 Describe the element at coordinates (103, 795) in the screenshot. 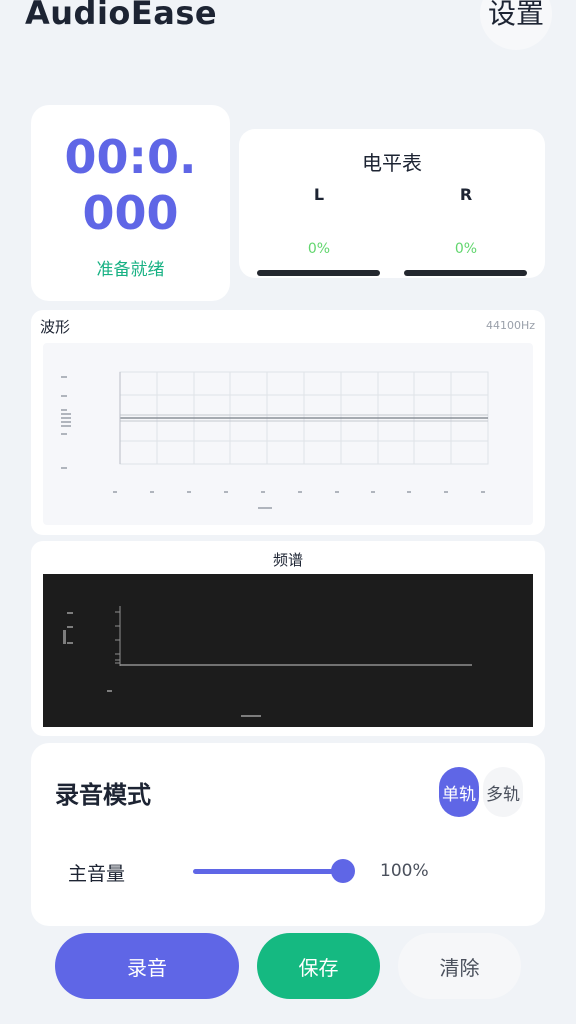

I see `recording-mode-title: 录音模式` at that location.